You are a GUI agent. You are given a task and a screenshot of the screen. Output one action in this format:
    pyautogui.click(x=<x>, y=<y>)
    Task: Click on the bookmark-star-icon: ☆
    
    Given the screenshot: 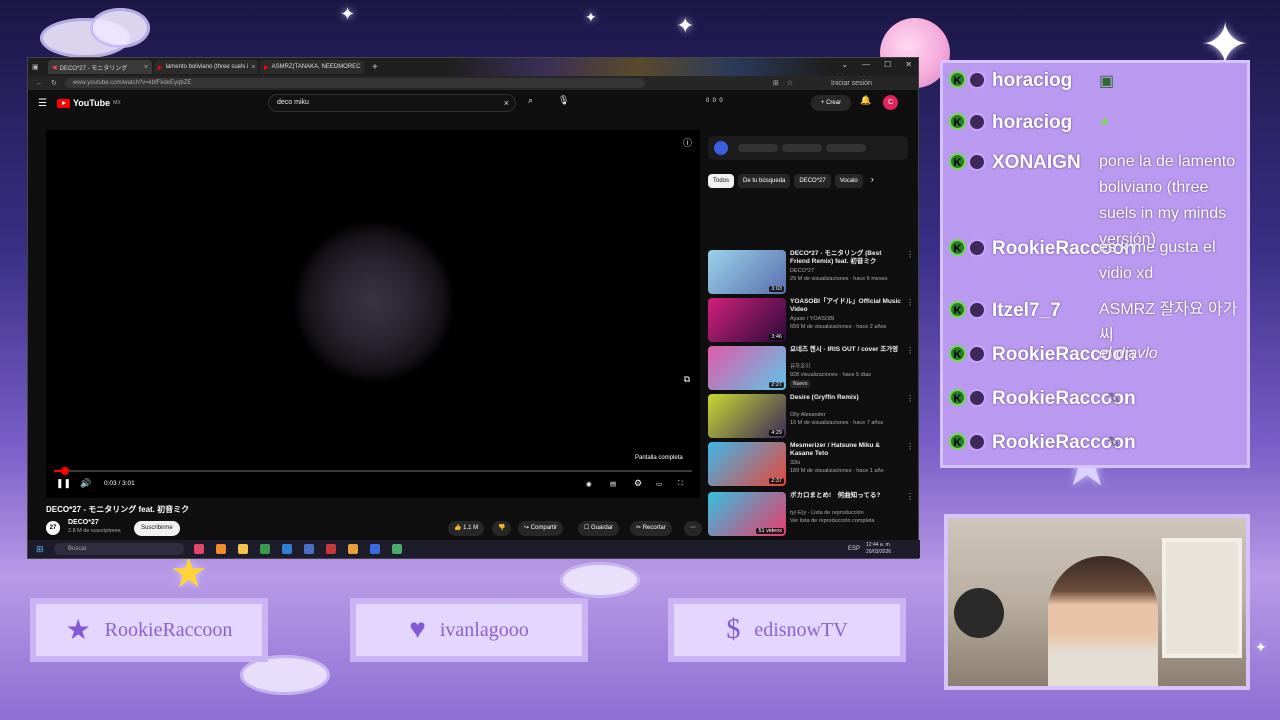 What is the action you would take?
    pyautogui.click(x=790, y=83)
    